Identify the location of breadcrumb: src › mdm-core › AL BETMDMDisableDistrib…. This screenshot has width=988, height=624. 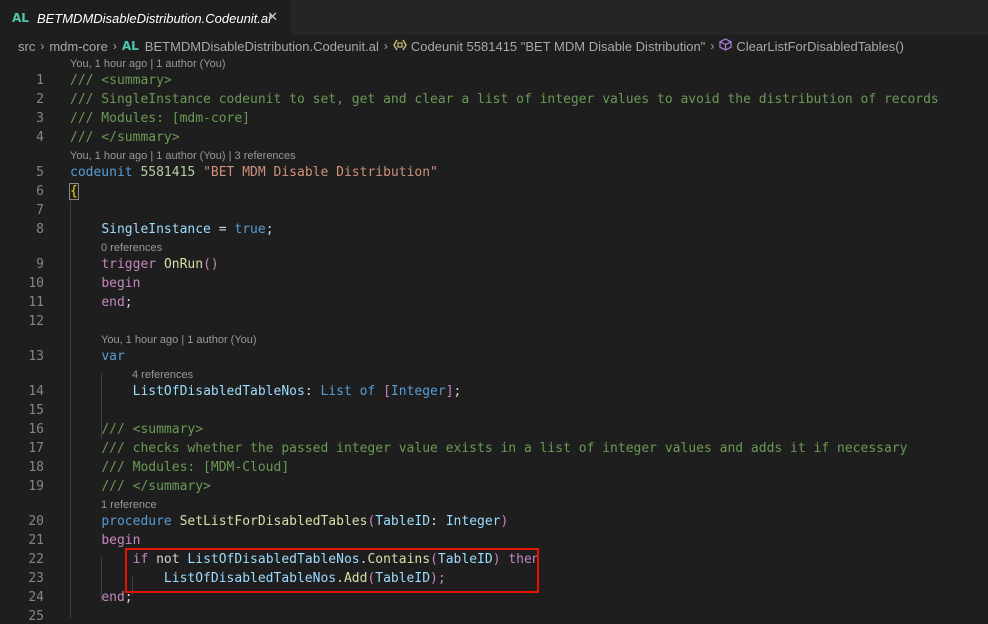
(494, 46).